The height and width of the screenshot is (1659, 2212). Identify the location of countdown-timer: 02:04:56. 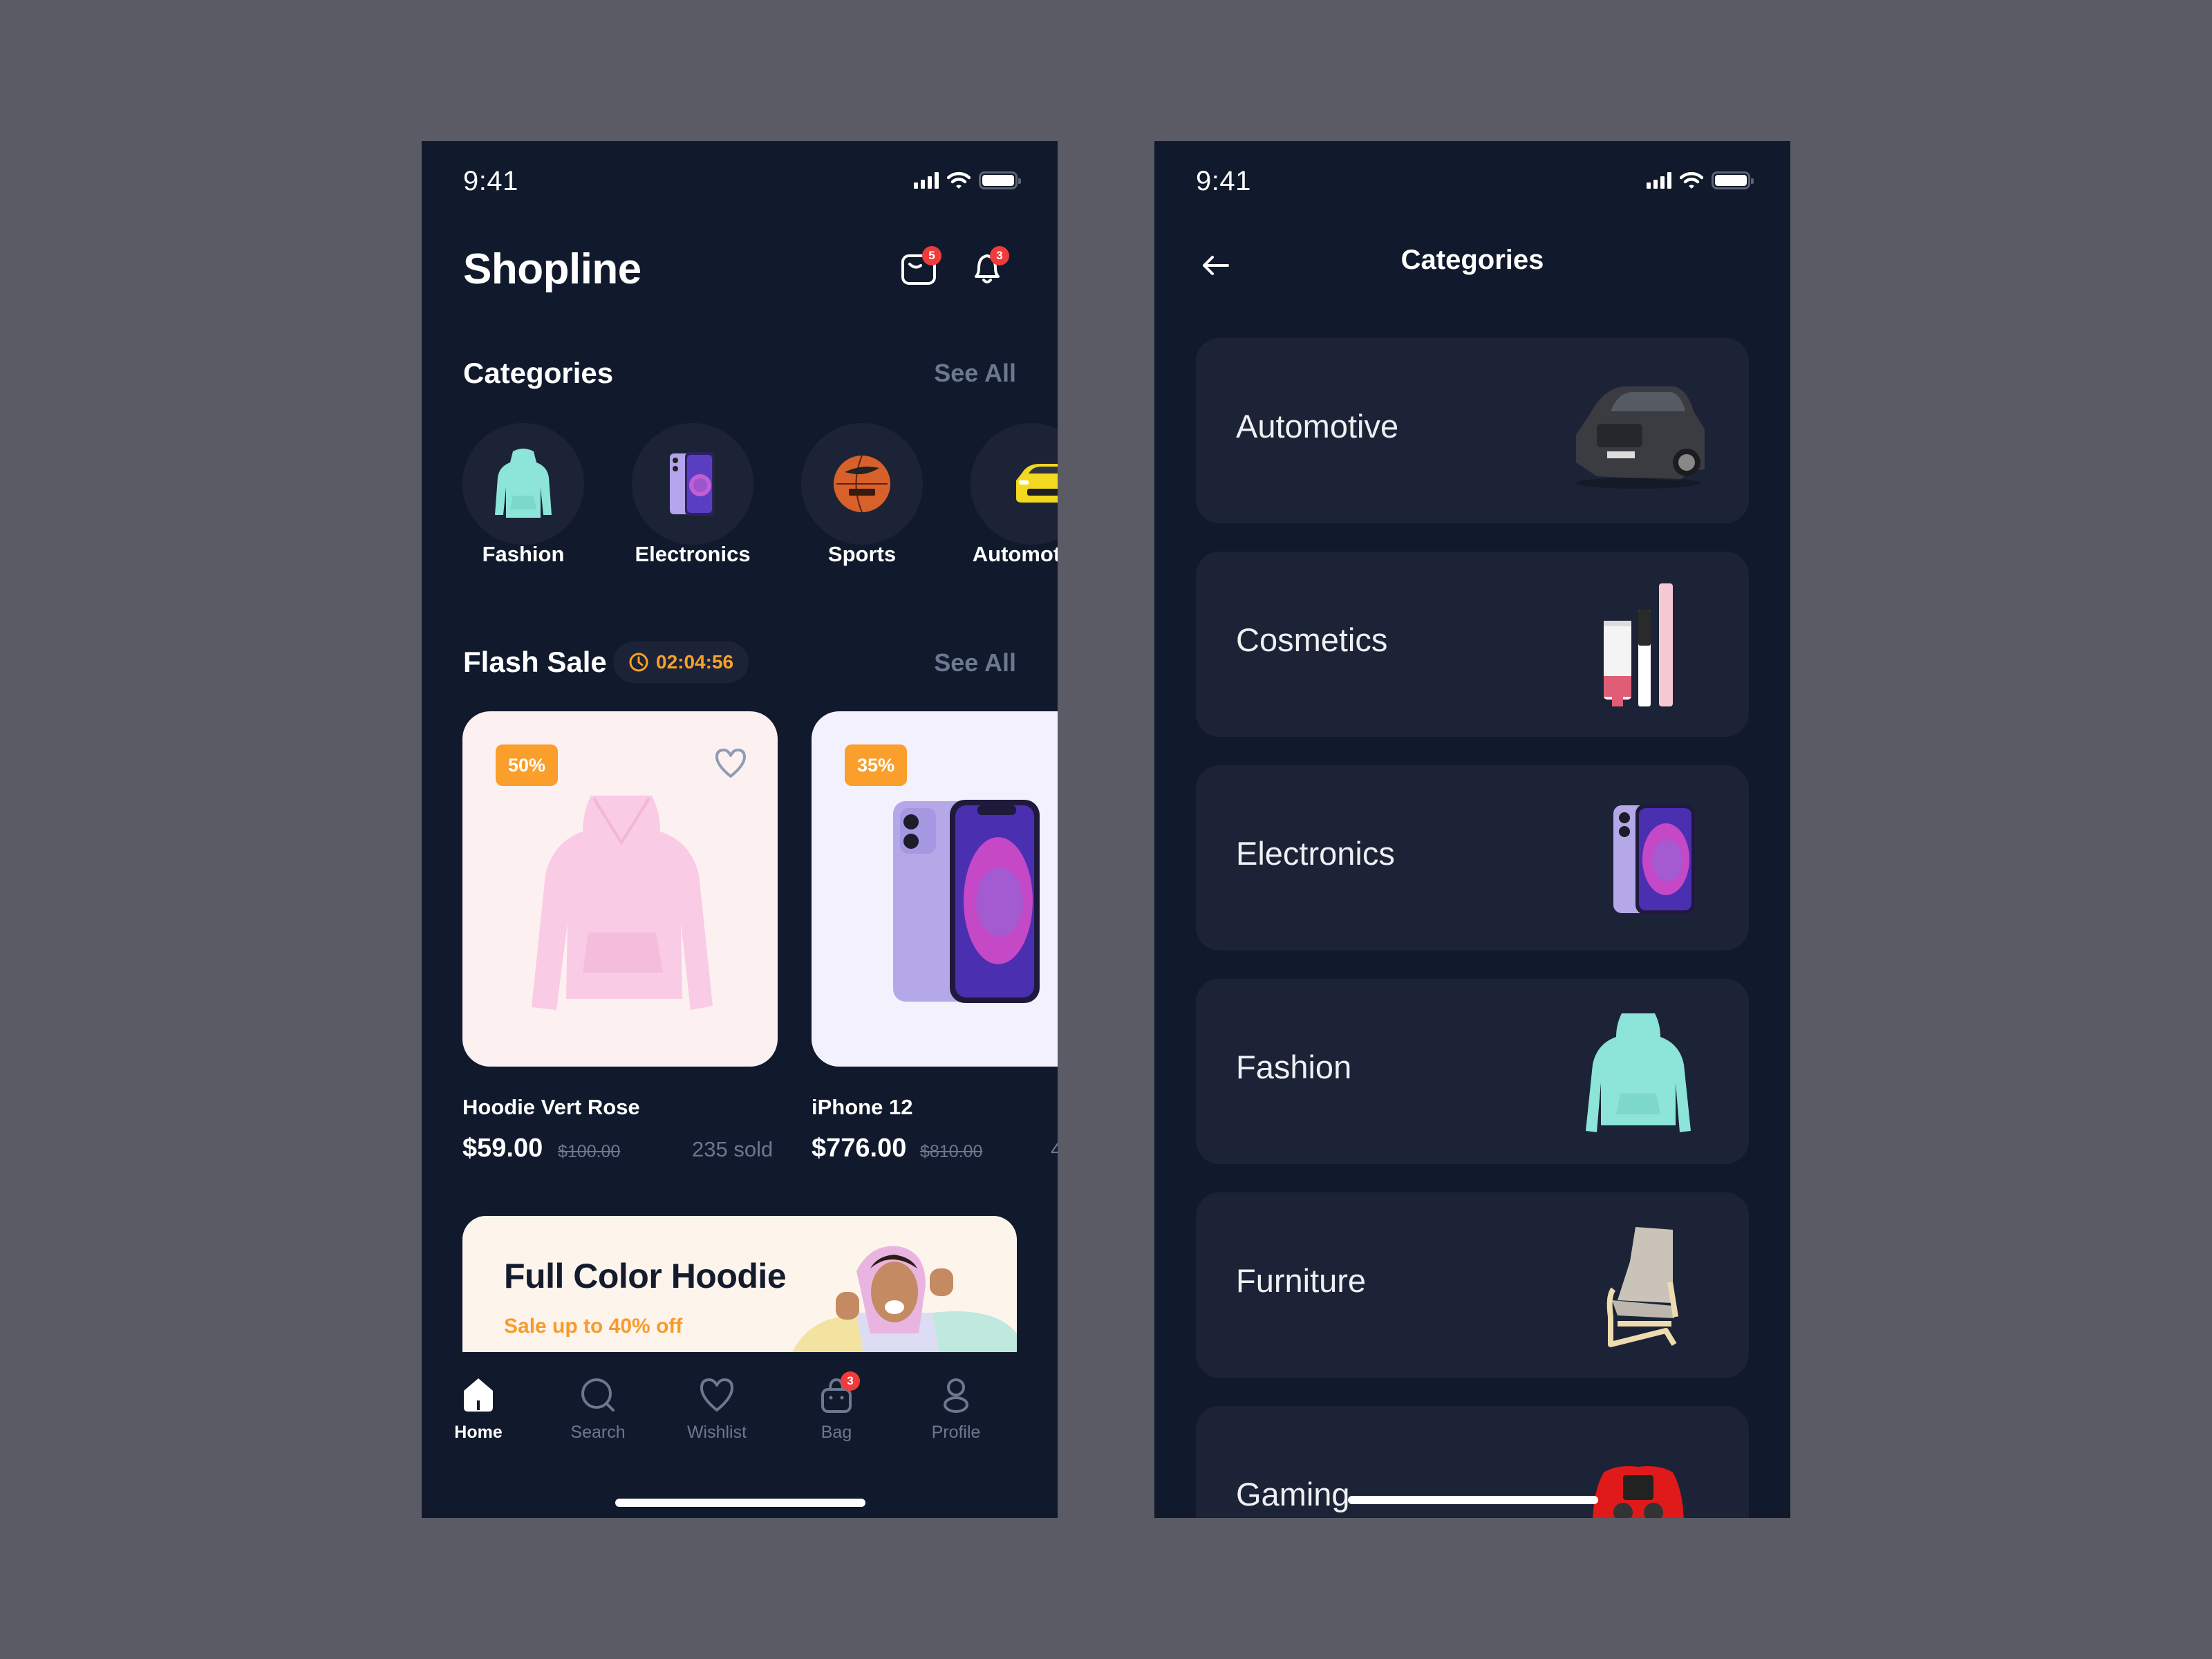
(681, 662).